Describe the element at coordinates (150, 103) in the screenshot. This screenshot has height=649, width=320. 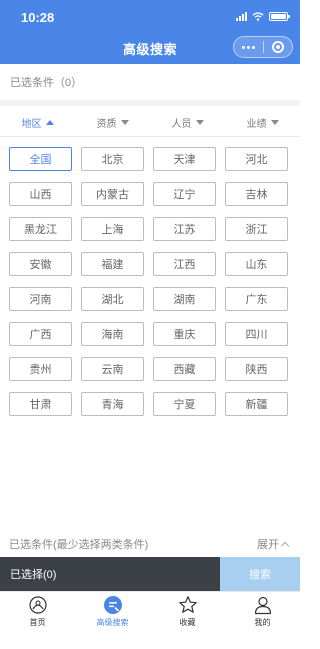
I see `separator` at that location.